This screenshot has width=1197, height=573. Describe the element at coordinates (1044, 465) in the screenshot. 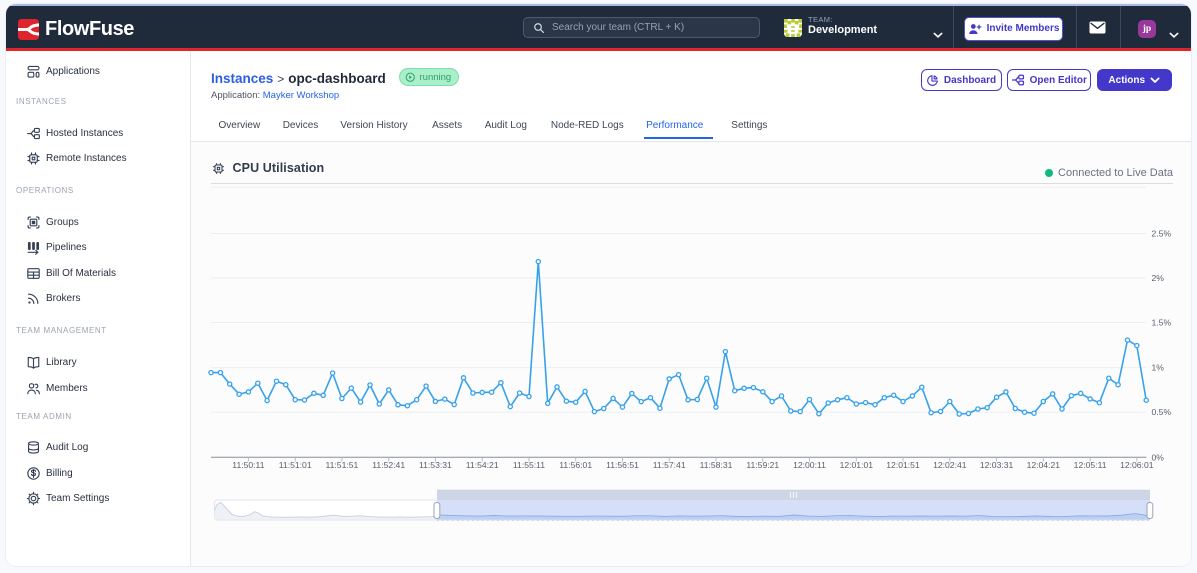

I see `svg-text: 12:04:21` at that location.